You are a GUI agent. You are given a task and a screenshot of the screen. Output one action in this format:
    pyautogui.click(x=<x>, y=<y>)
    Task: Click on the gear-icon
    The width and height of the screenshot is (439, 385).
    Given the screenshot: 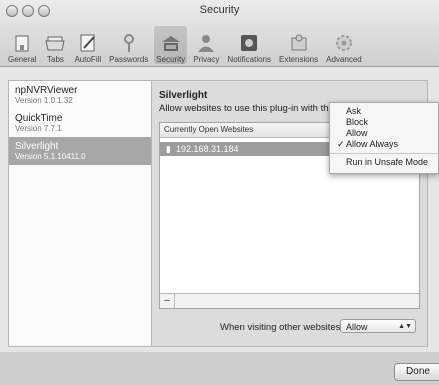 What is the action you would take?
    pyautogui.click(x=344, y=43)
    